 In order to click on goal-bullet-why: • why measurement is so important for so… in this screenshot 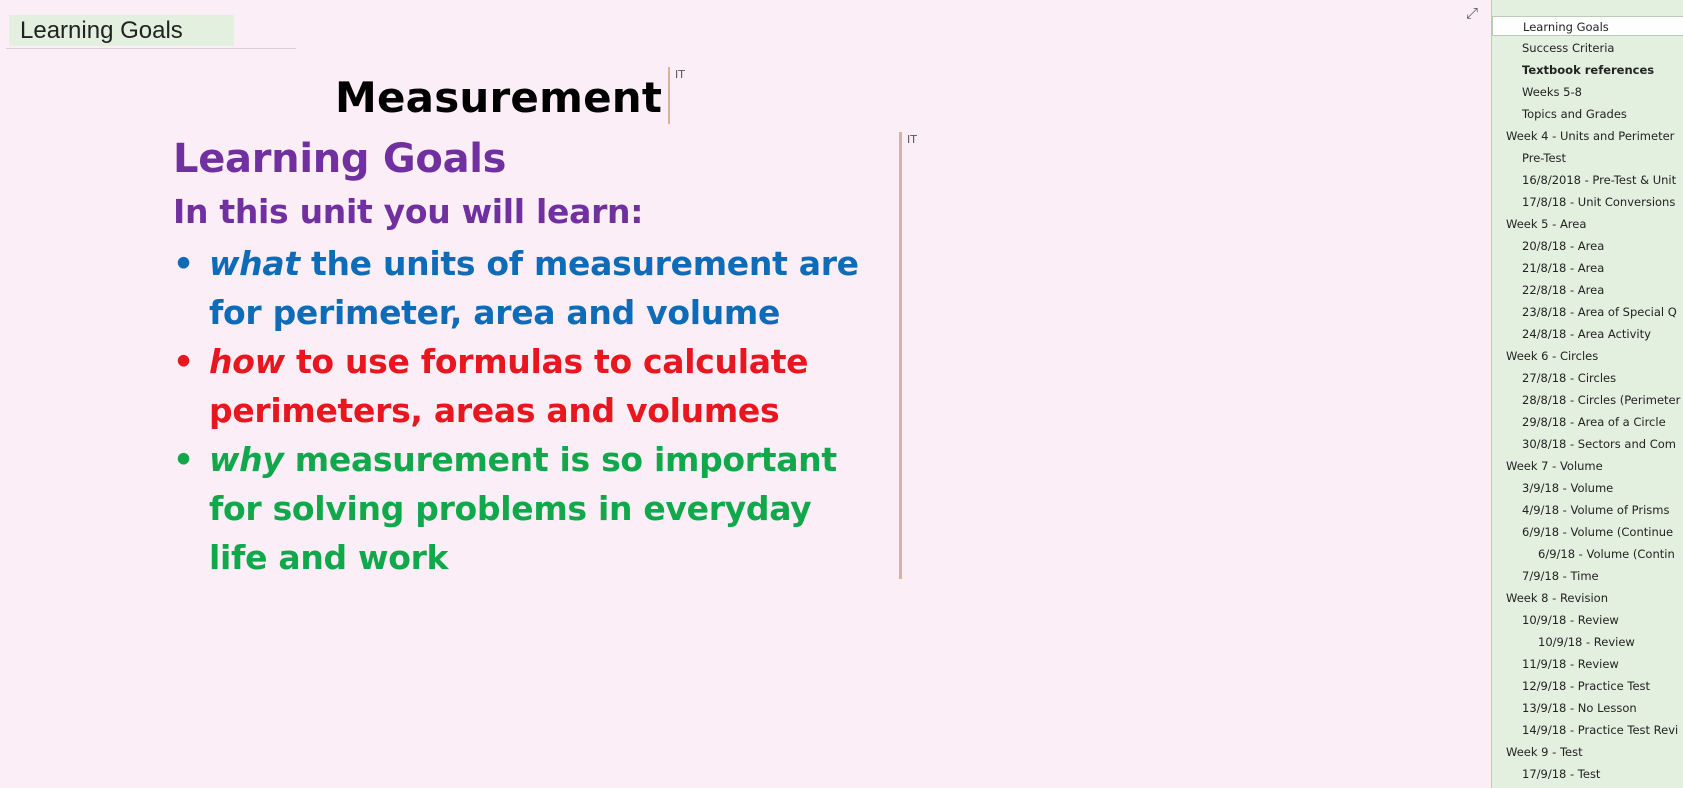, I will do `click(523, 508)`.